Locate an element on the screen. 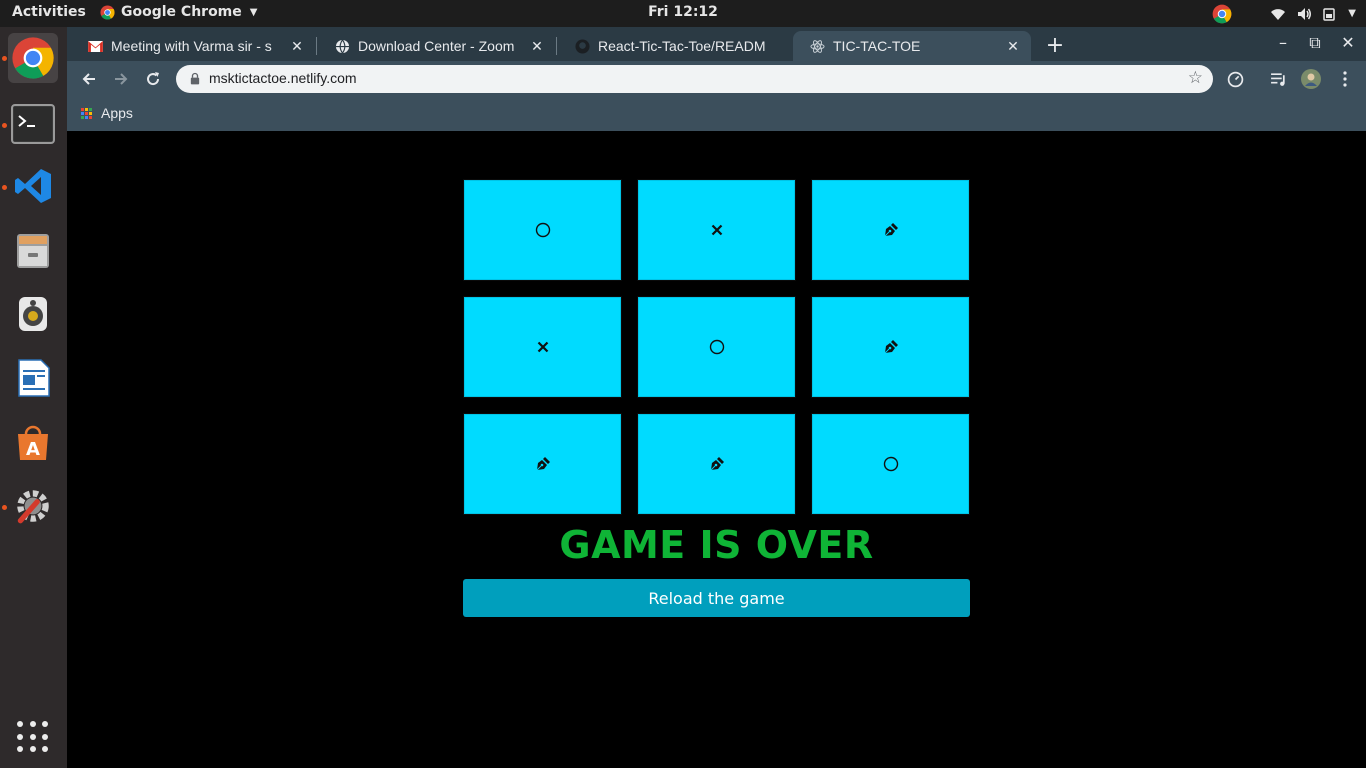 Image resolution: width=1366 pixels, height=768 pixels. minimize-window-icon: – is located at coordinates (1283, 42).